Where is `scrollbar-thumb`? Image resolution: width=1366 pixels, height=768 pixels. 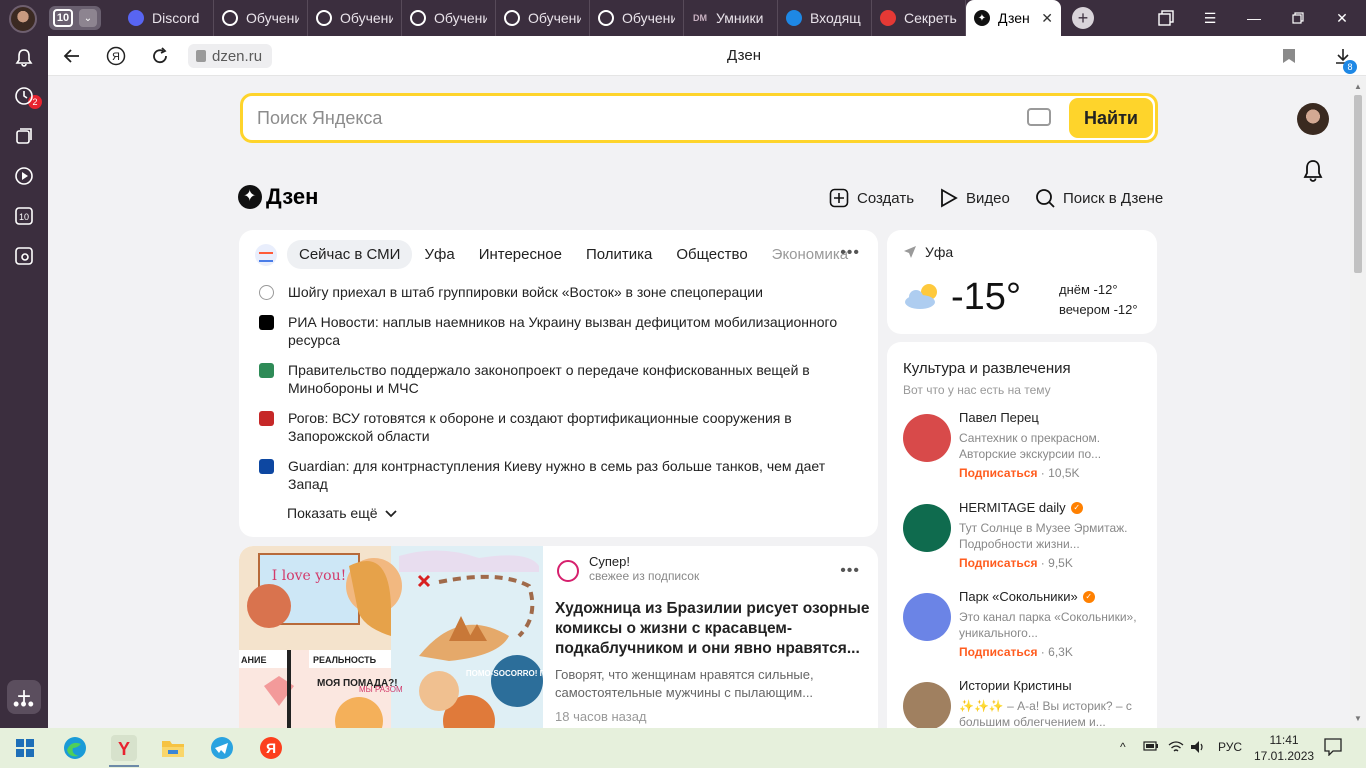 scrollbar-thumb is located at coordinates (1358, 184).